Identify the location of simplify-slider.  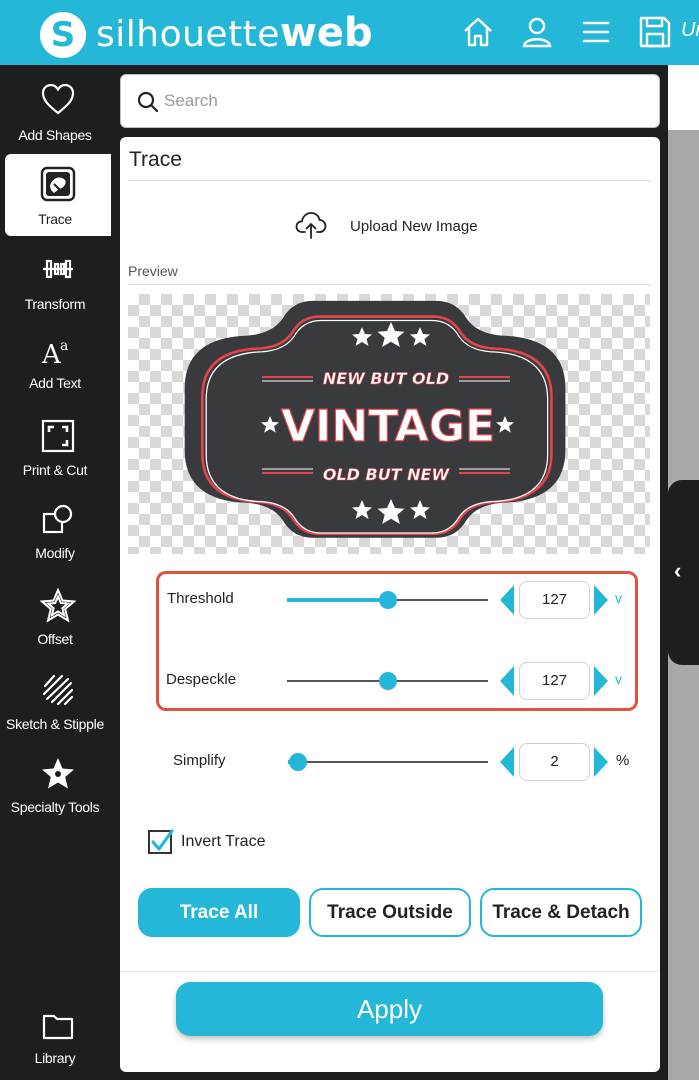
(388, 762).